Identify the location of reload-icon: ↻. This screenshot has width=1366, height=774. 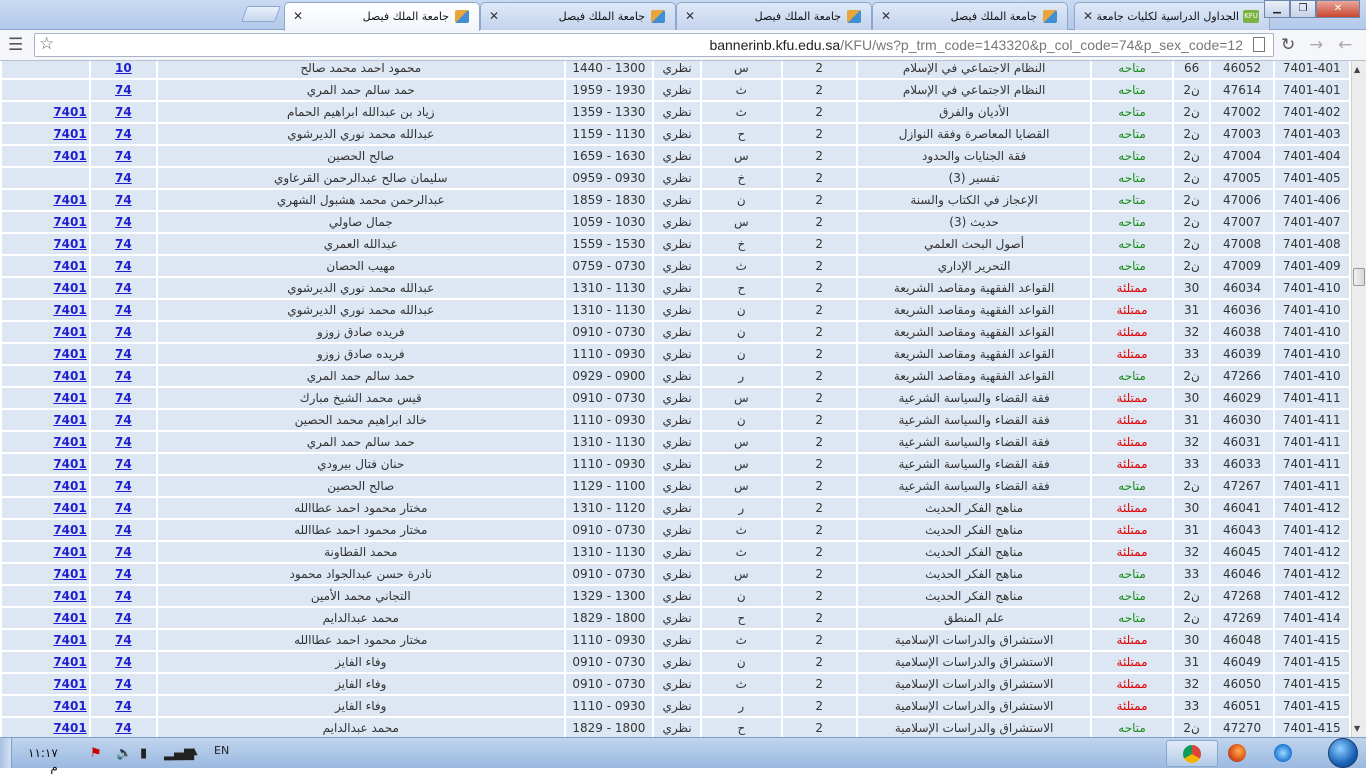
(1288, 45).